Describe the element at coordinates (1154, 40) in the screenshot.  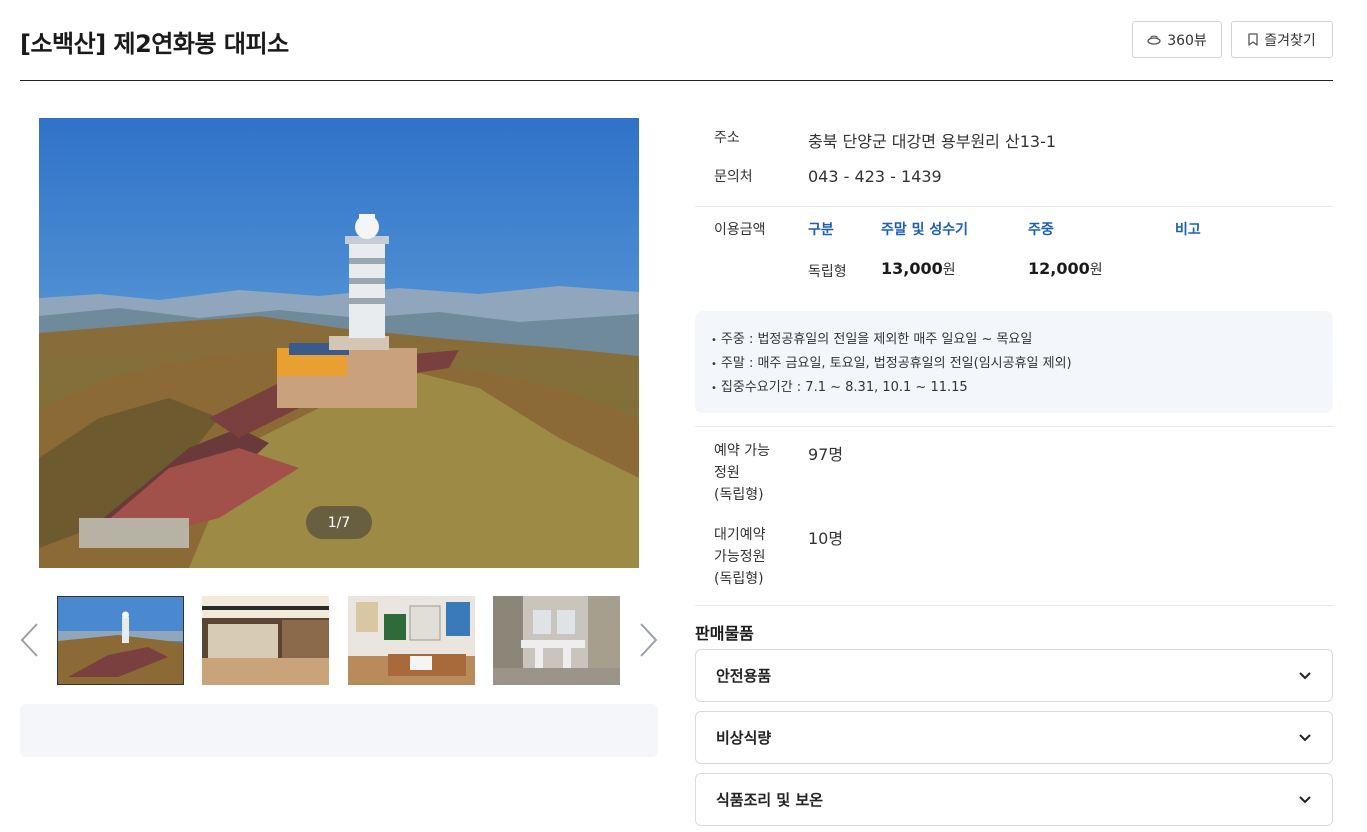
I see `360-view-icon` at that location.